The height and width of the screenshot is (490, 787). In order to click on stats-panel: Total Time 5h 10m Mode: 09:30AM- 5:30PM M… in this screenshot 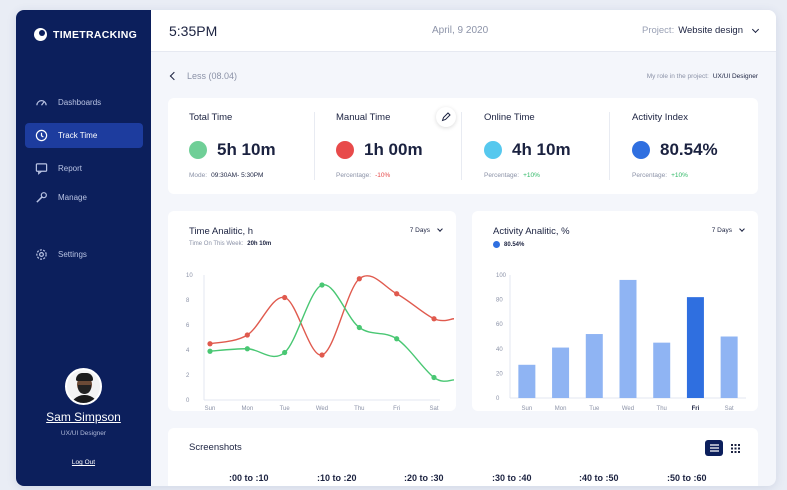, I will do `click(463, 146)`.